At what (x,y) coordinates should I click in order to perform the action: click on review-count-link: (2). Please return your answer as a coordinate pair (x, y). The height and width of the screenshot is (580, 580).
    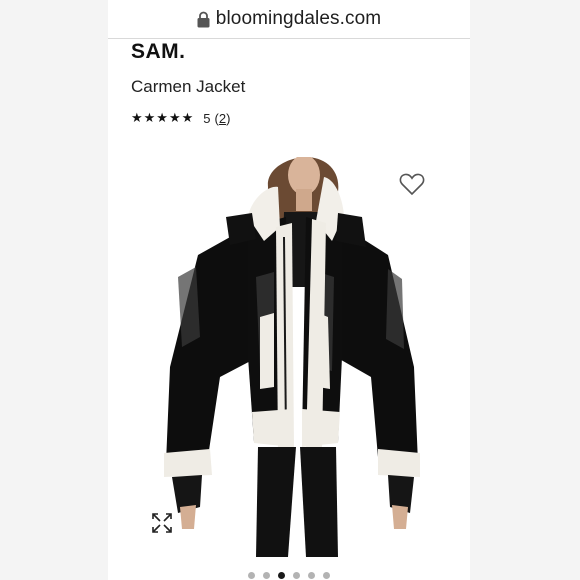
    Looking at the image, I should click on (223, 118).